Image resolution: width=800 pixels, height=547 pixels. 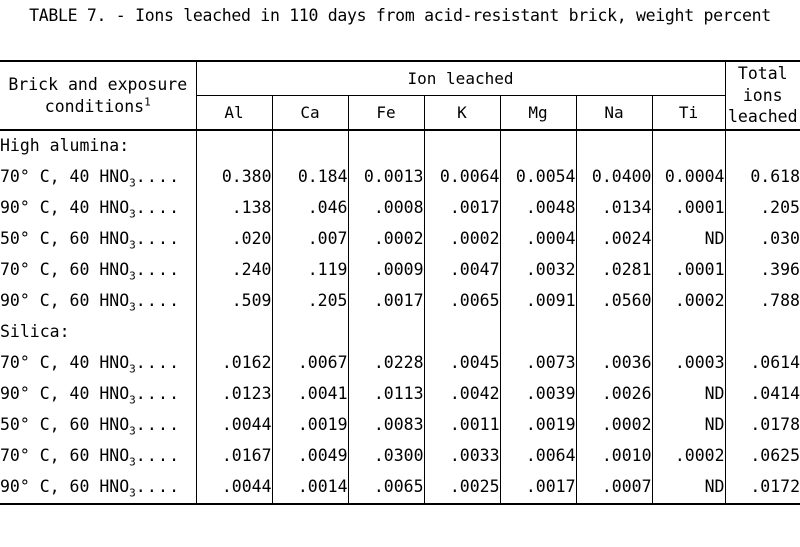 What do you see at coordinates (613, 488) in the screenshot?
I see `cell-na: .0007` at bounding box center [613, 488].